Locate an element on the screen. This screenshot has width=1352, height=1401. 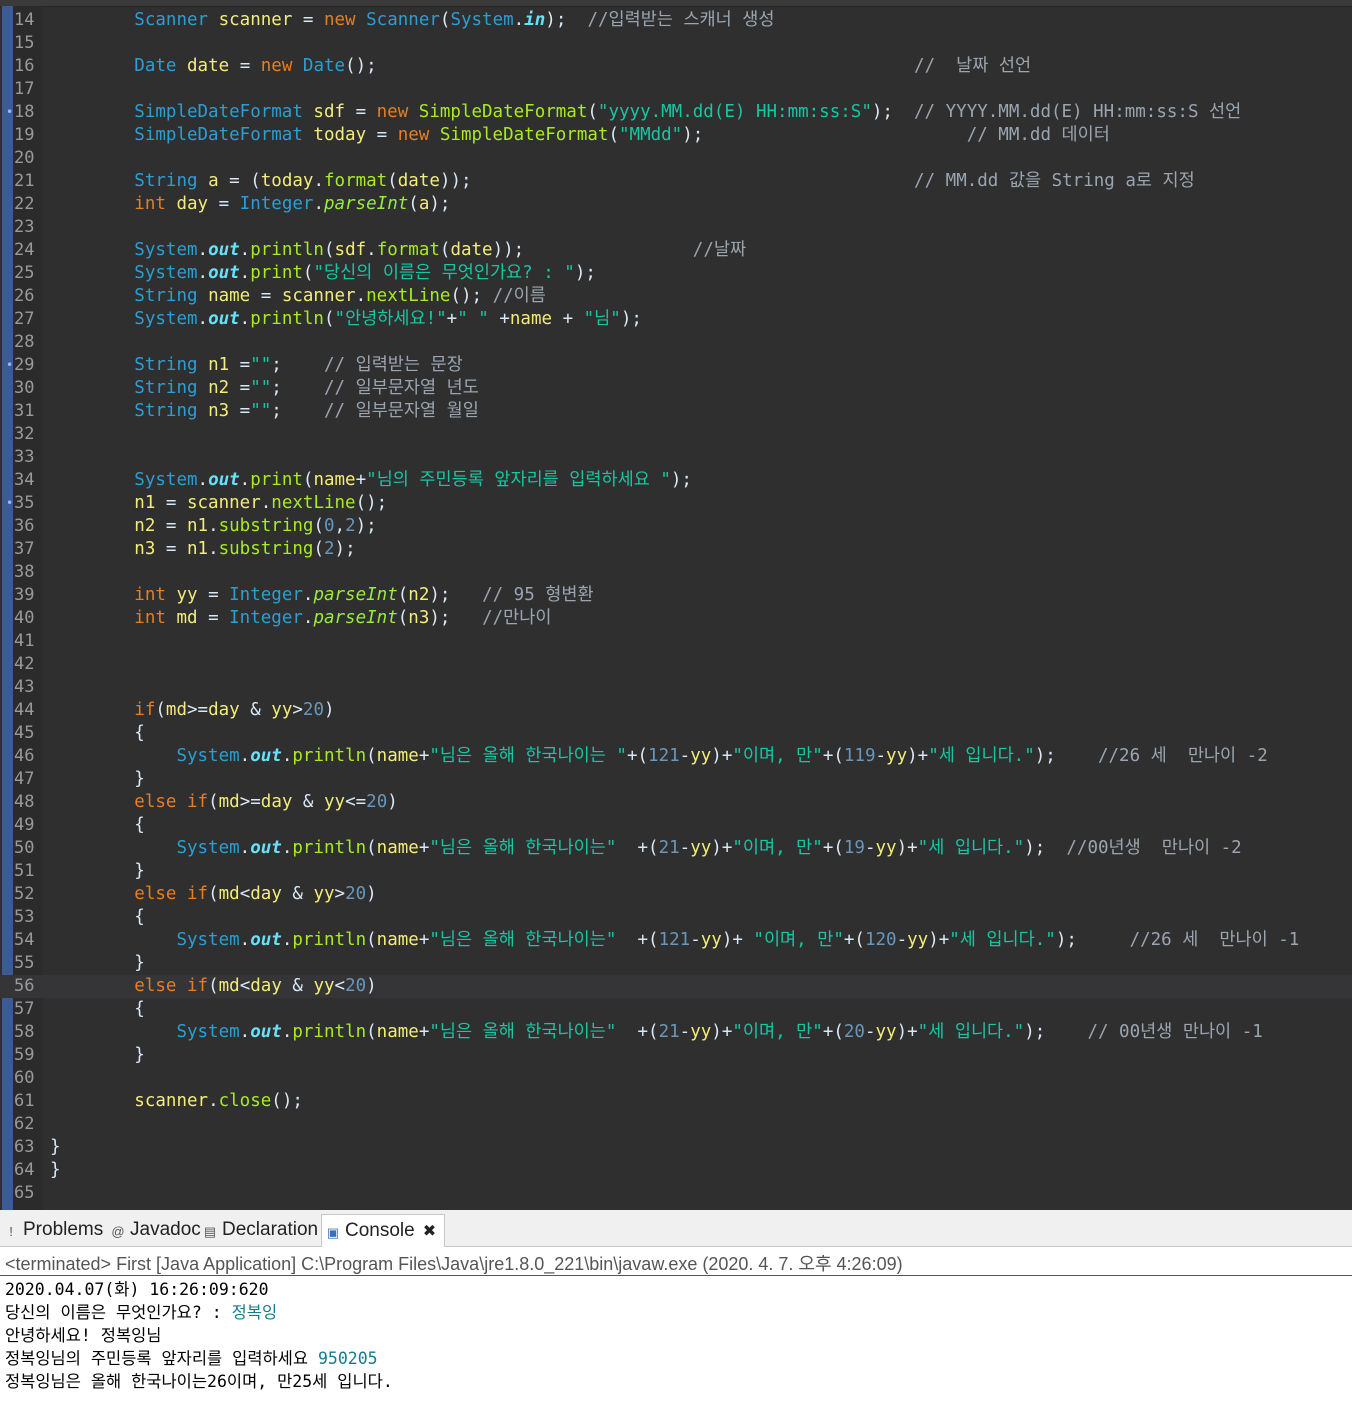
code-line: 57 { is located at coordinates (676, 1009).